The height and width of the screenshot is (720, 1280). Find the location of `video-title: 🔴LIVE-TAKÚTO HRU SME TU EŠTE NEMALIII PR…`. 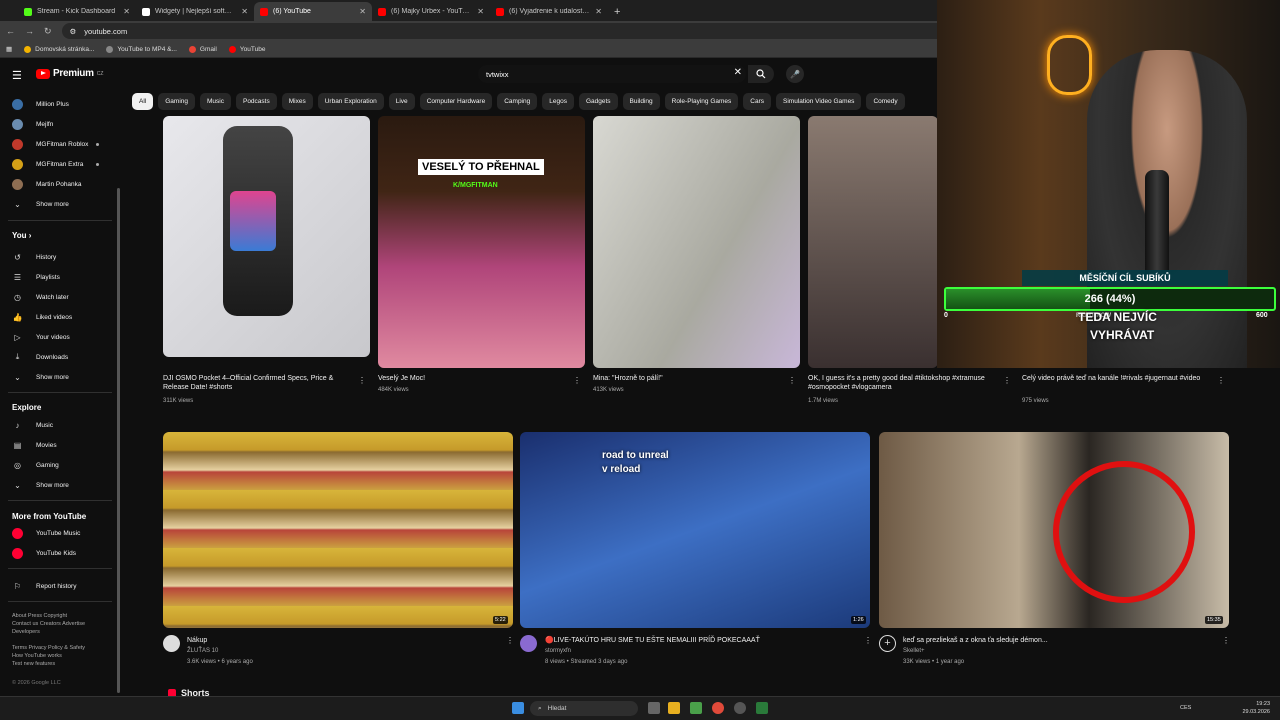

video-title: 🔴LIVE-TAKÚTO HRU SME TU EŠTE NEMALIII PR… is located at coordinates (695, 640).